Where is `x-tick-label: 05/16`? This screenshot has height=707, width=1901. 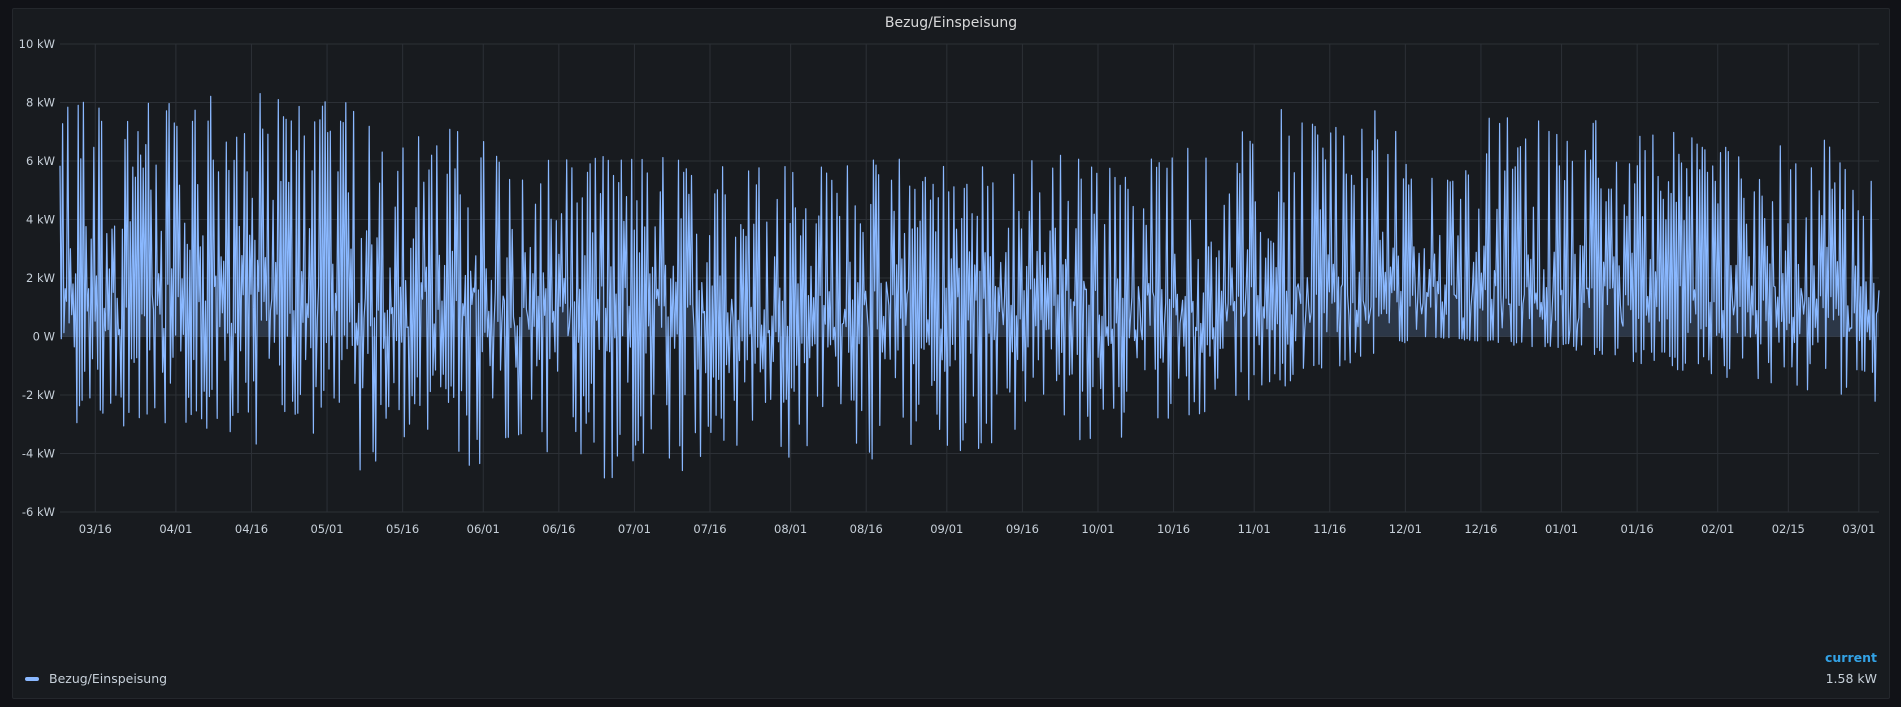
x-tick-label: 05/16 is located at coordinates (402, 529).